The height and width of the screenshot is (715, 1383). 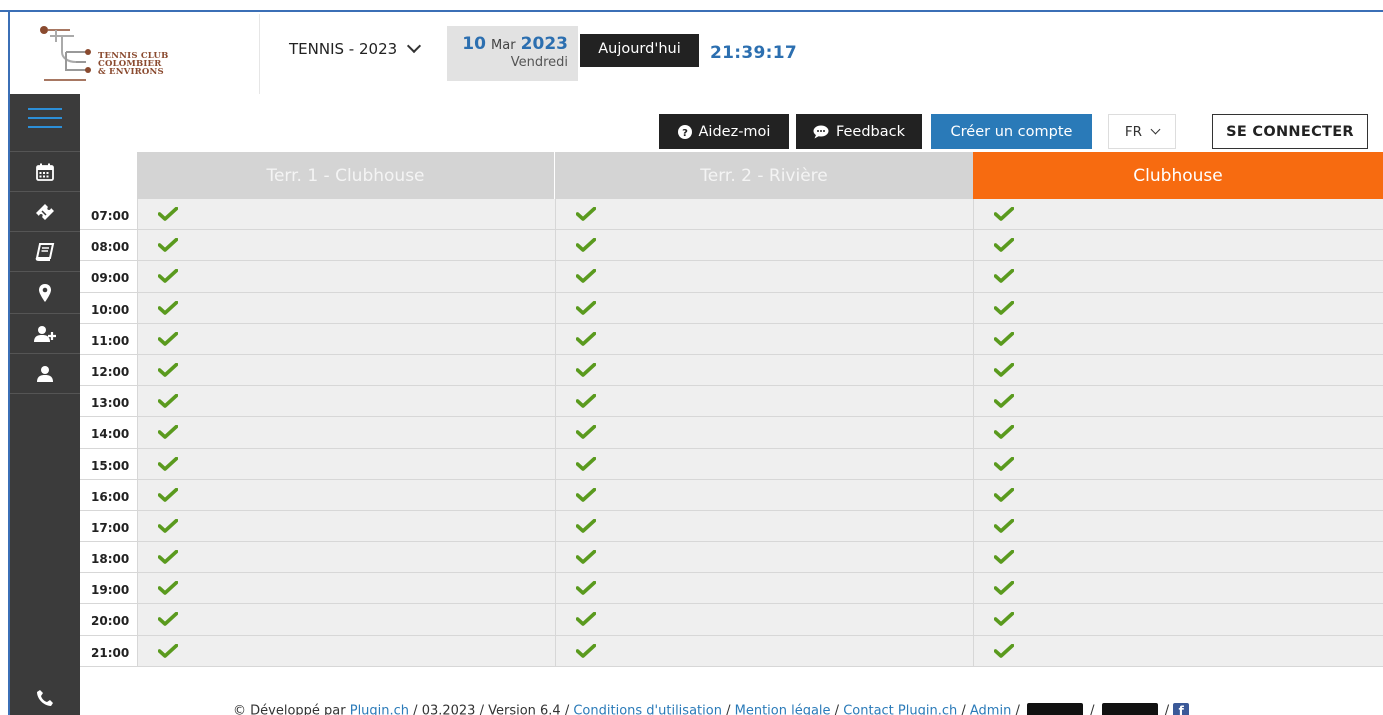 What do you see at coordinates (45, 252) in the screenshot?
I see `sidebar-item-book` at bounding box center [45, 252].